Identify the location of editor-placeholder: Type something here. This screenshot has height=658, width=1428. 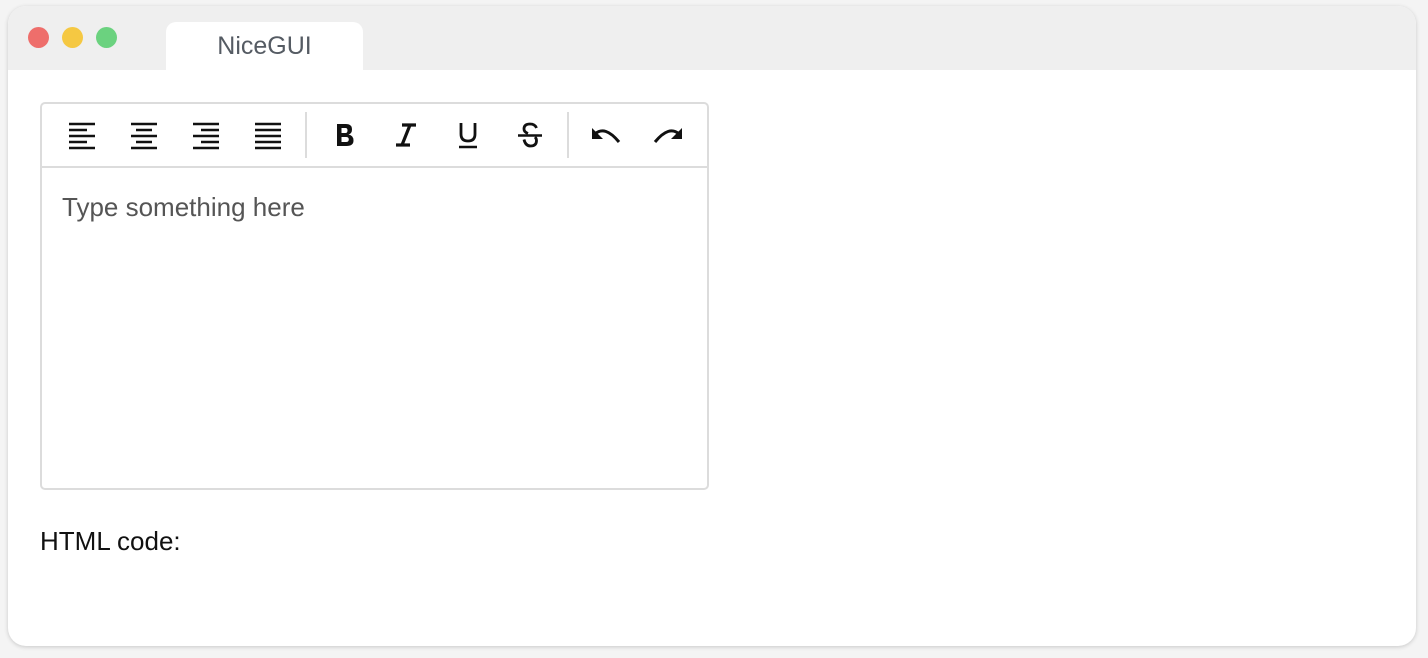
(183, 207).